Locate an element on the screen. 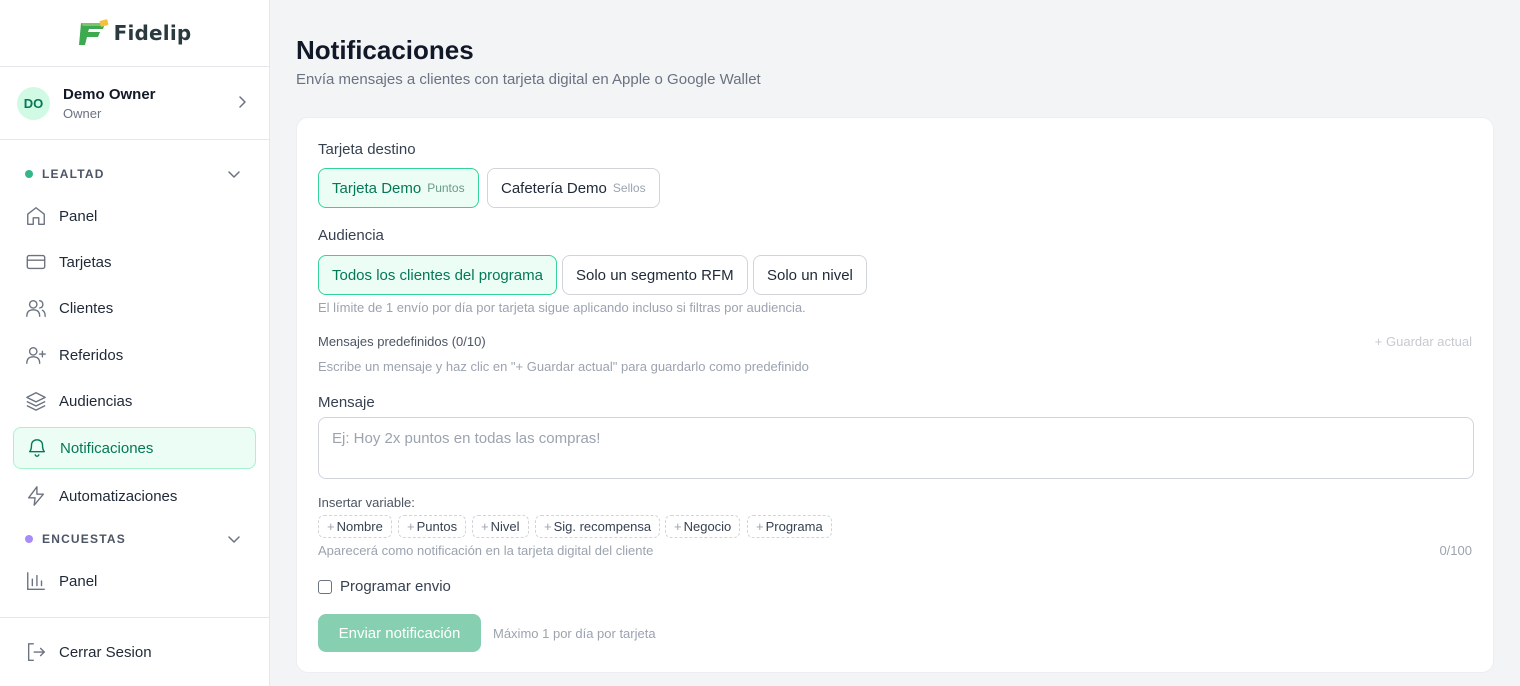 This screenshot has height=686, width=1520. message-input is located at coordinates (896, 448).